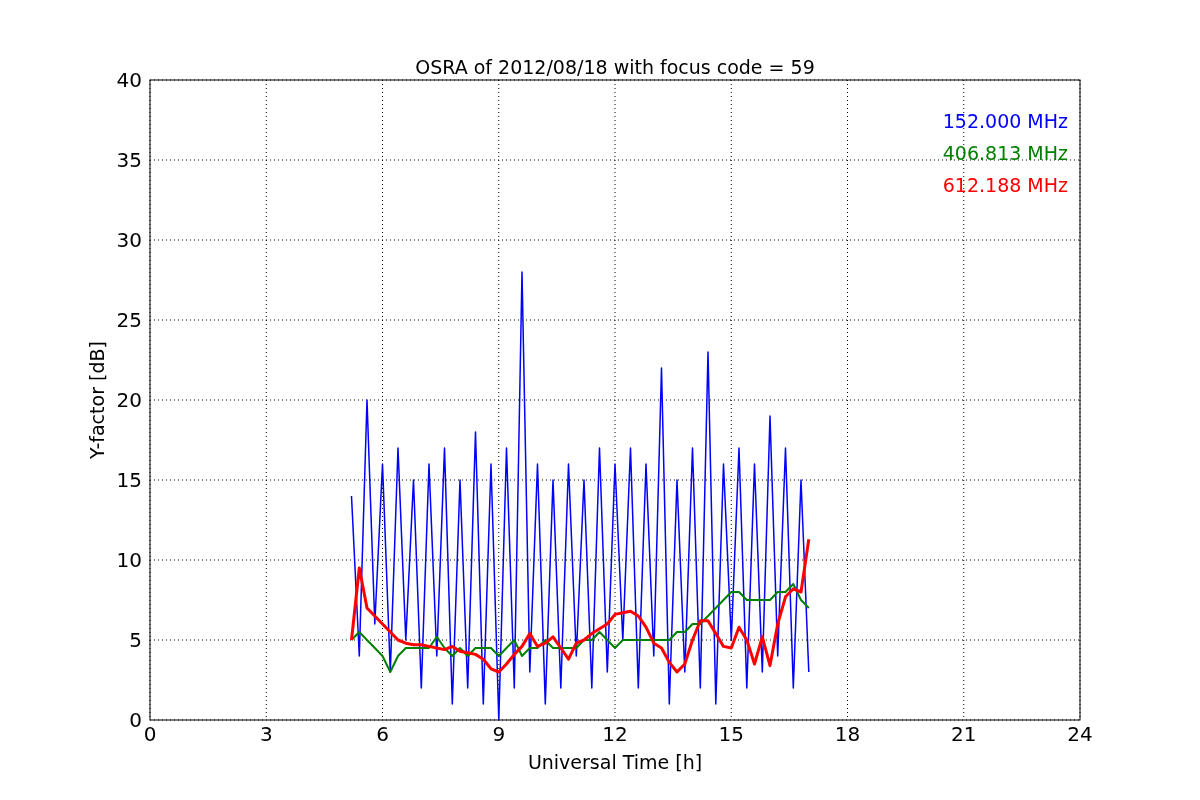  Describe the element at coordinates (135, 720) in the screenshot. I see `y-tick-label: 0` at that location.